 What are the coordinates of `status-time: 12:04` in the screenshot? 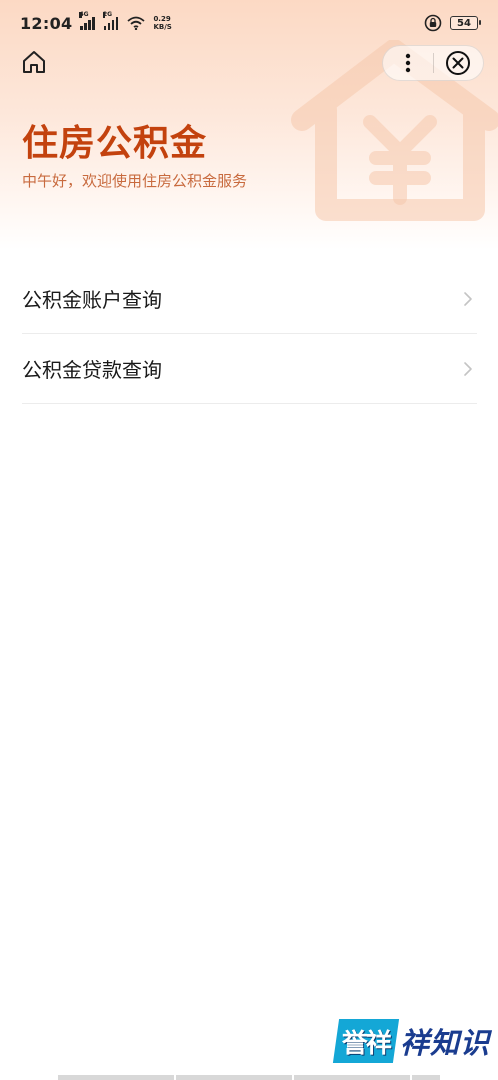 It's located at (46, 23).